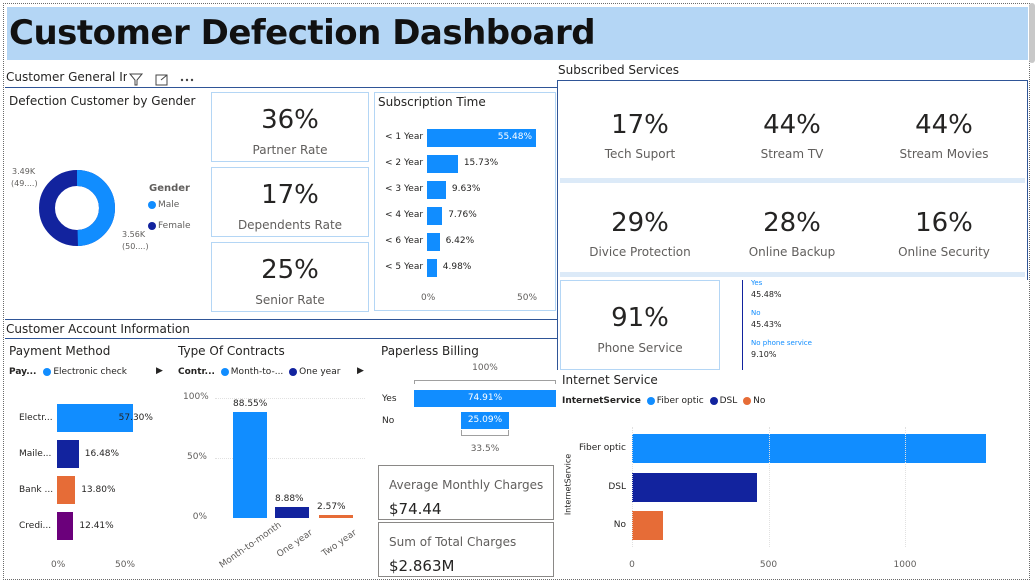 This screenshot has width=1035, height=584. I want to click on contracts-ytick-label: 0%, so click(199, 517).